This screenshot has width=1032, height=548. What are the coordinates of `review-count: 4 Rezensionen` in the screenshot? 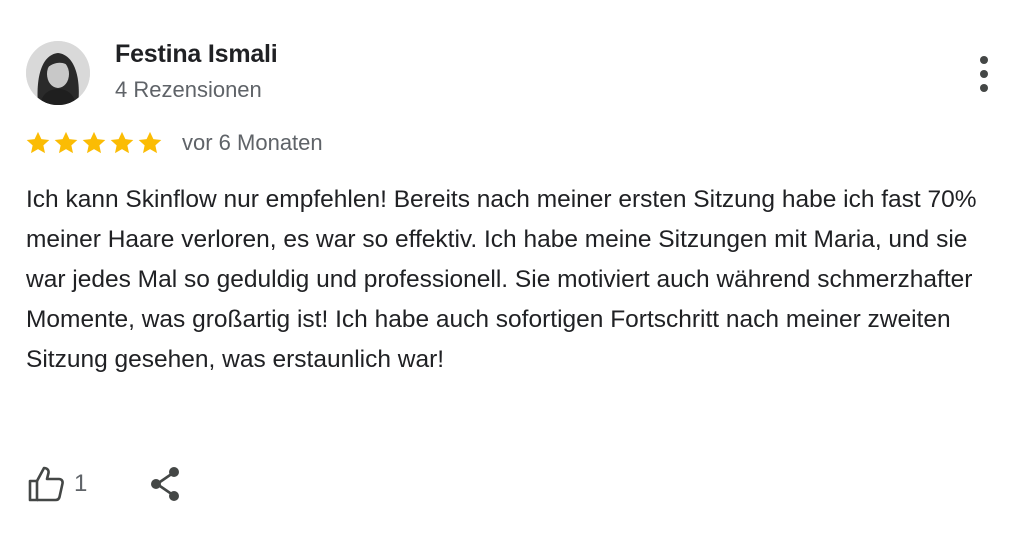 It's located at (188, 90).